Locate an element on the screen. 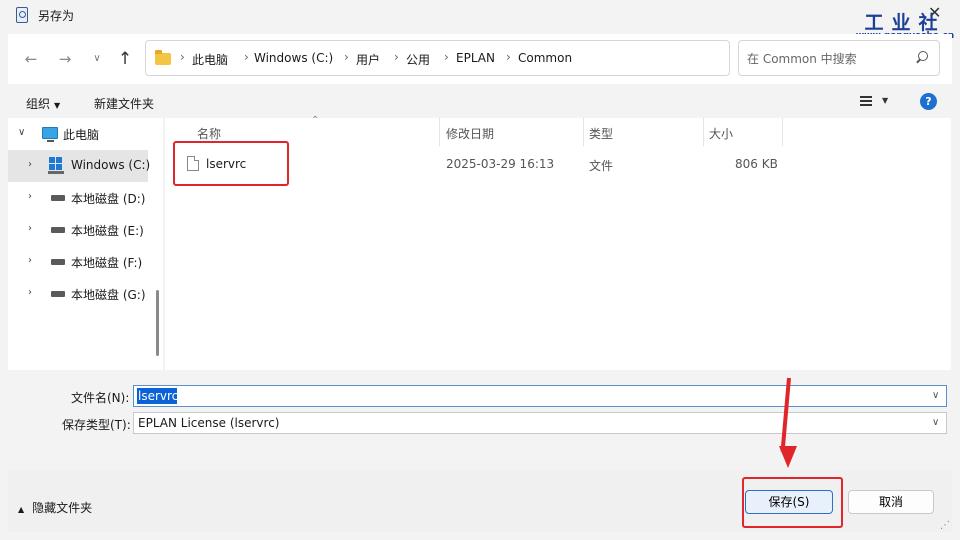  search-icon is located at coordinates (922, 57).